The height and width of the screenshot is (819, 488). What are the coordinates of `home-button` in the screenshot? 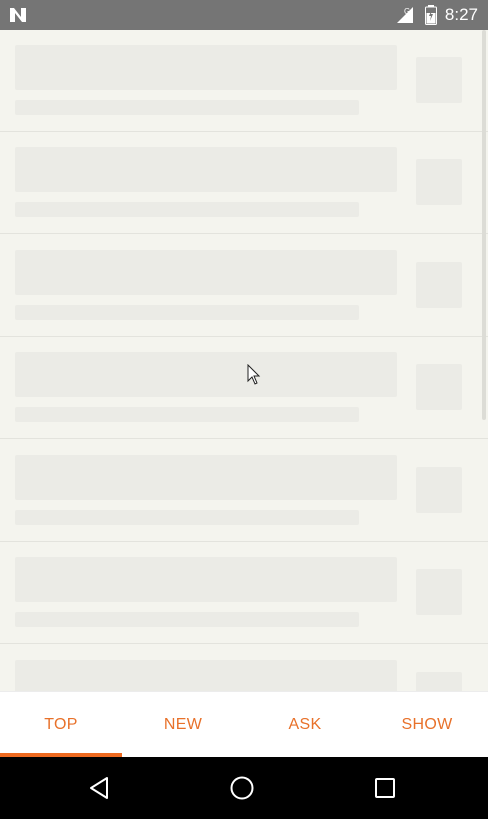 It's located at (242, 788).